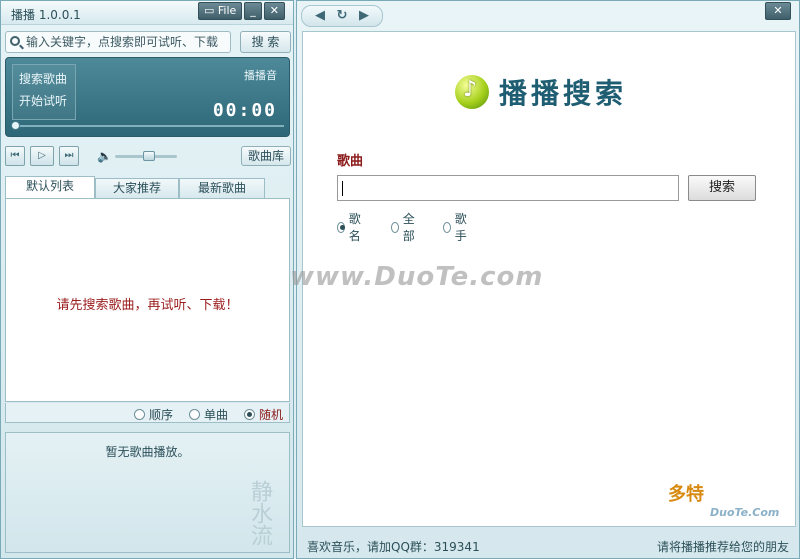 This screenshot has width=800, height=559. Describe the element at coordinates (342, 188) in the screenshot. I see `text-caret` at that location.